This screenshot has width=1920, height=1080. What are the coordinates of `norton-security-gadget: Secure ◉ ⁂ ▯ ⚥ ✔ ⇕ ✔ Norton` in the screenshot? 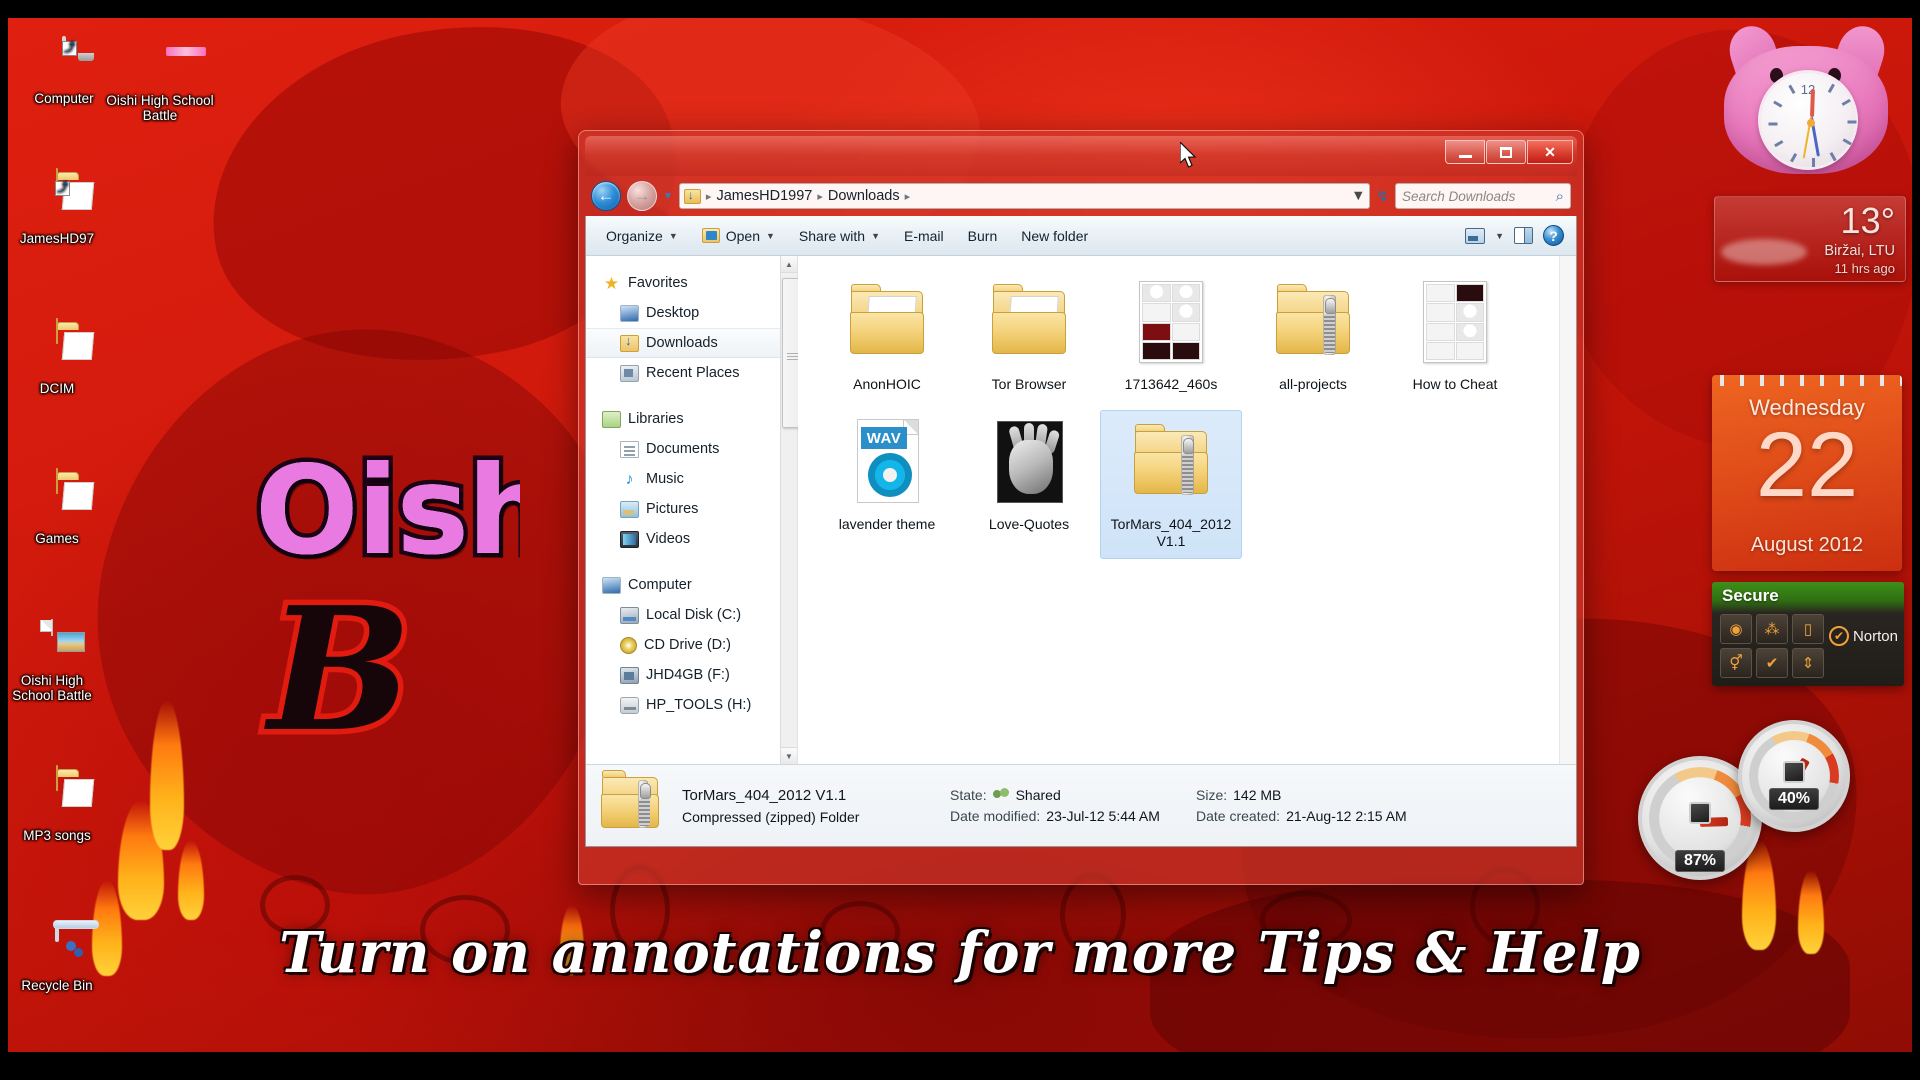 It's located at (1808, 634).